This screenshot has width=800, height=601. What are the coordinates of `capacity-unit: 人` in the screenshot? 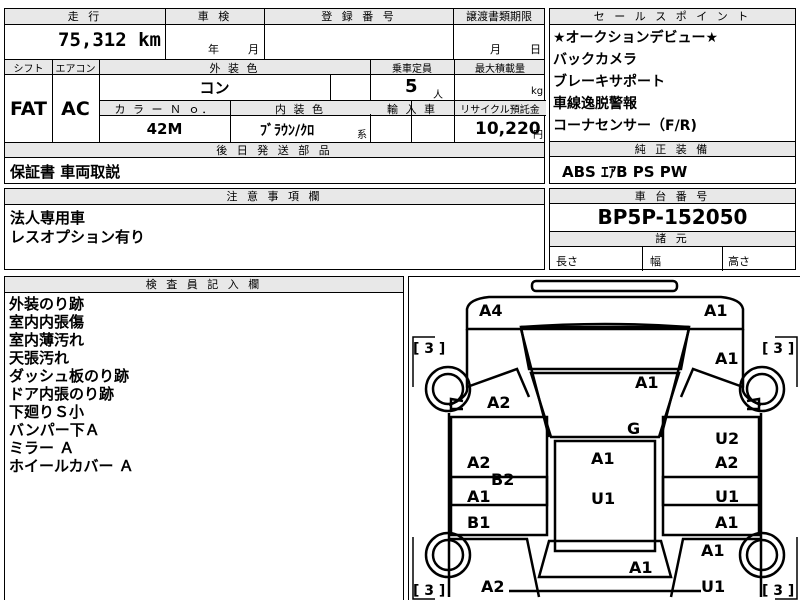 It's located at (438, 95).